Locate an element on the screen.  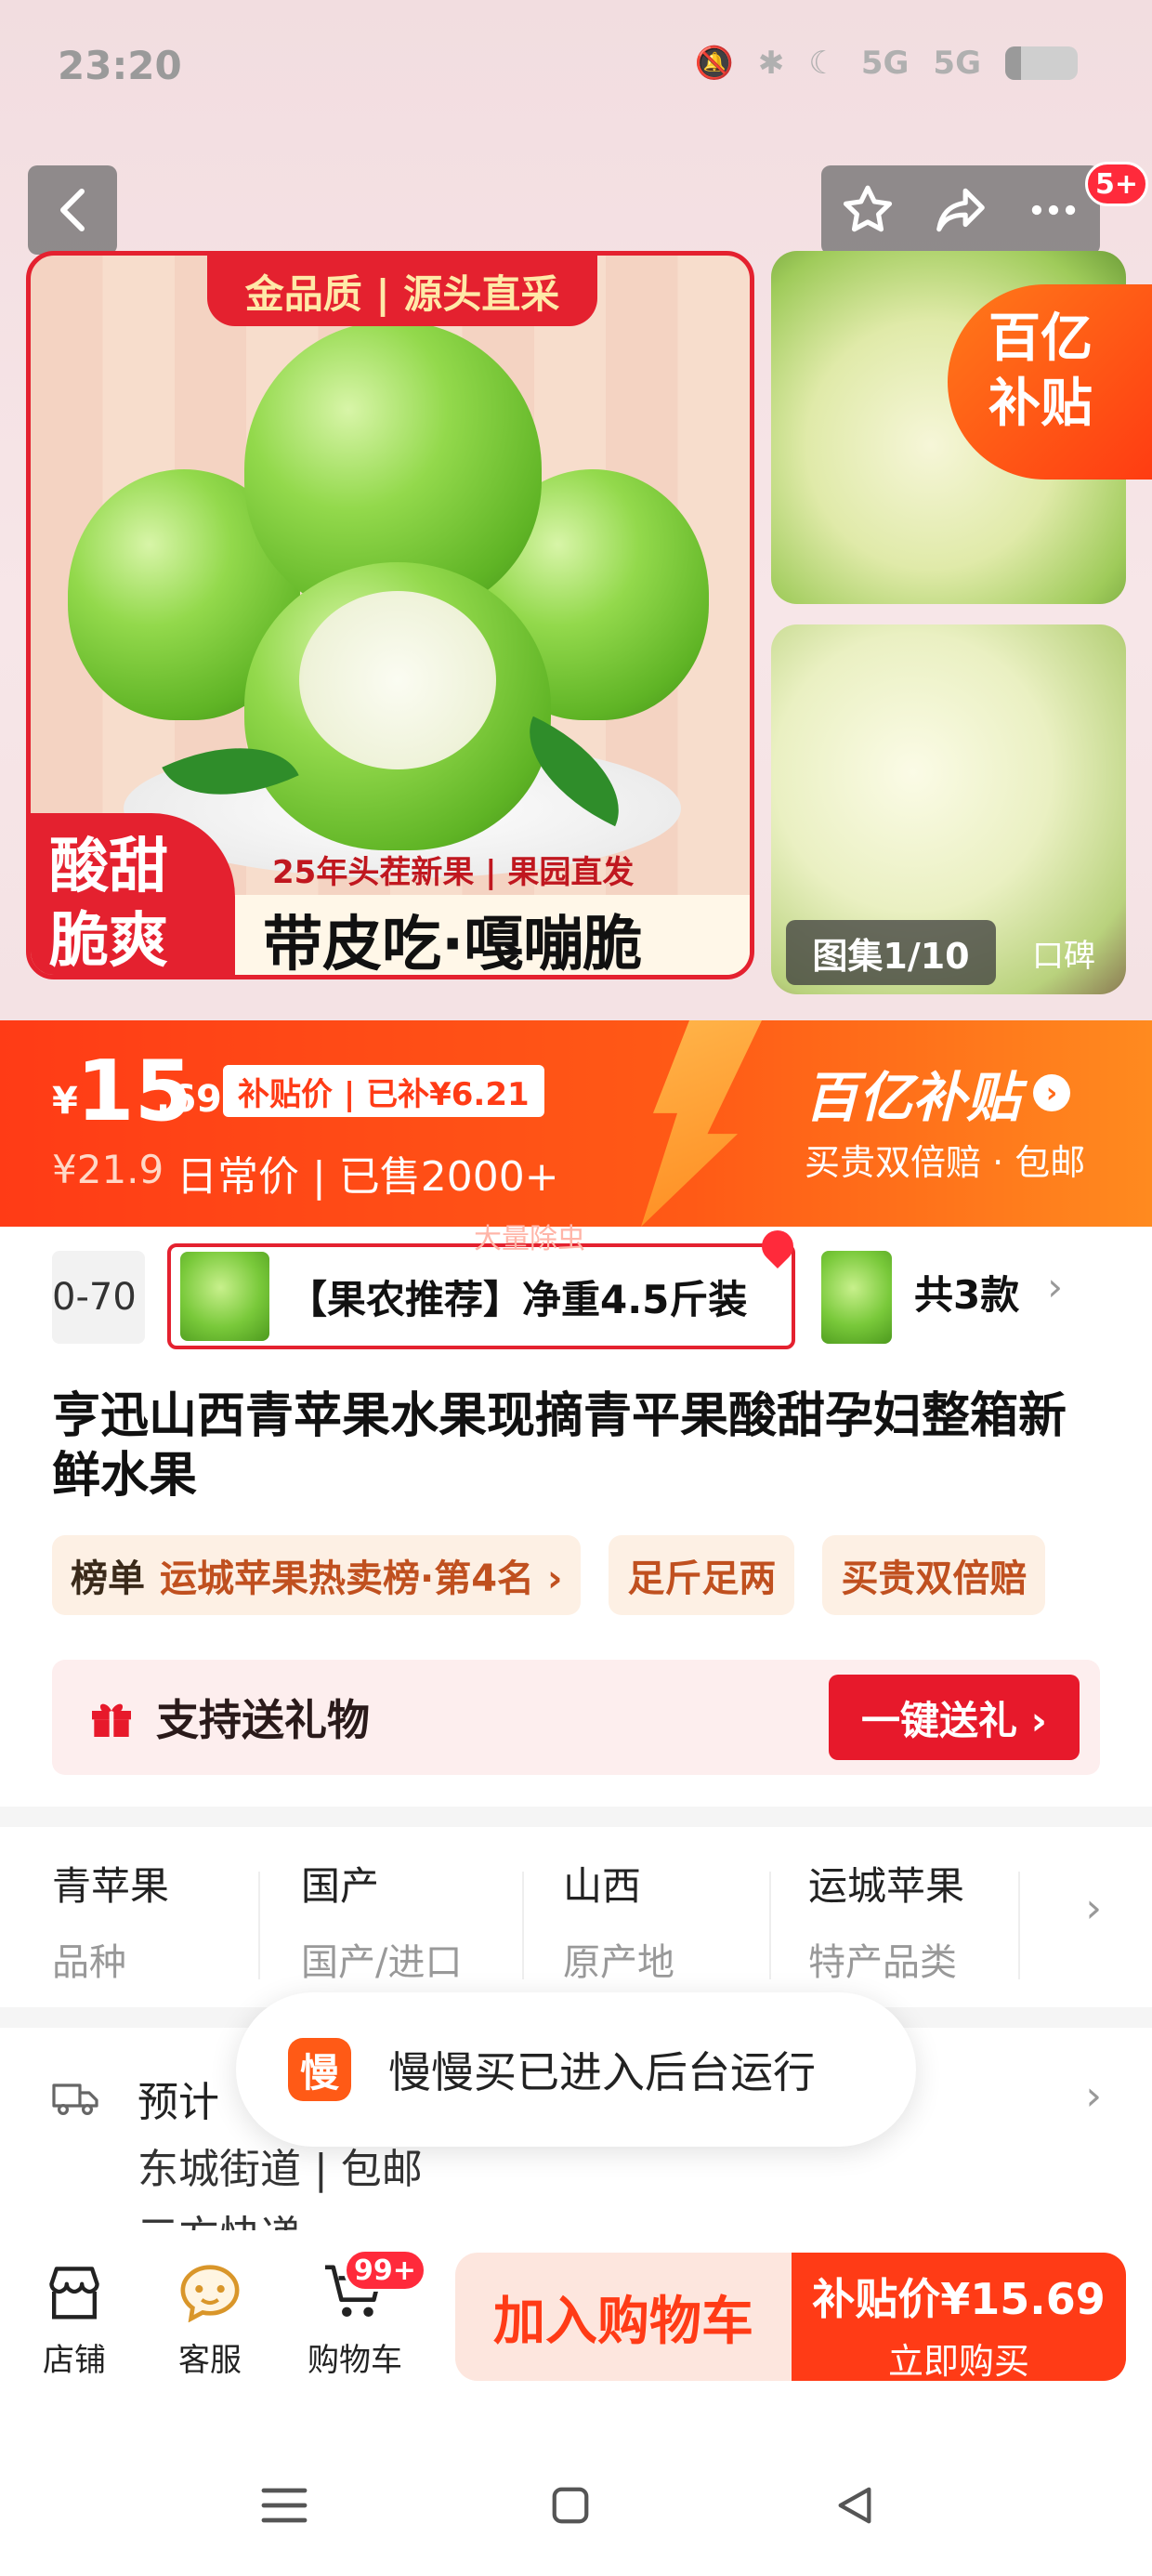
shop-icon is located at coordinates (74, 2293).